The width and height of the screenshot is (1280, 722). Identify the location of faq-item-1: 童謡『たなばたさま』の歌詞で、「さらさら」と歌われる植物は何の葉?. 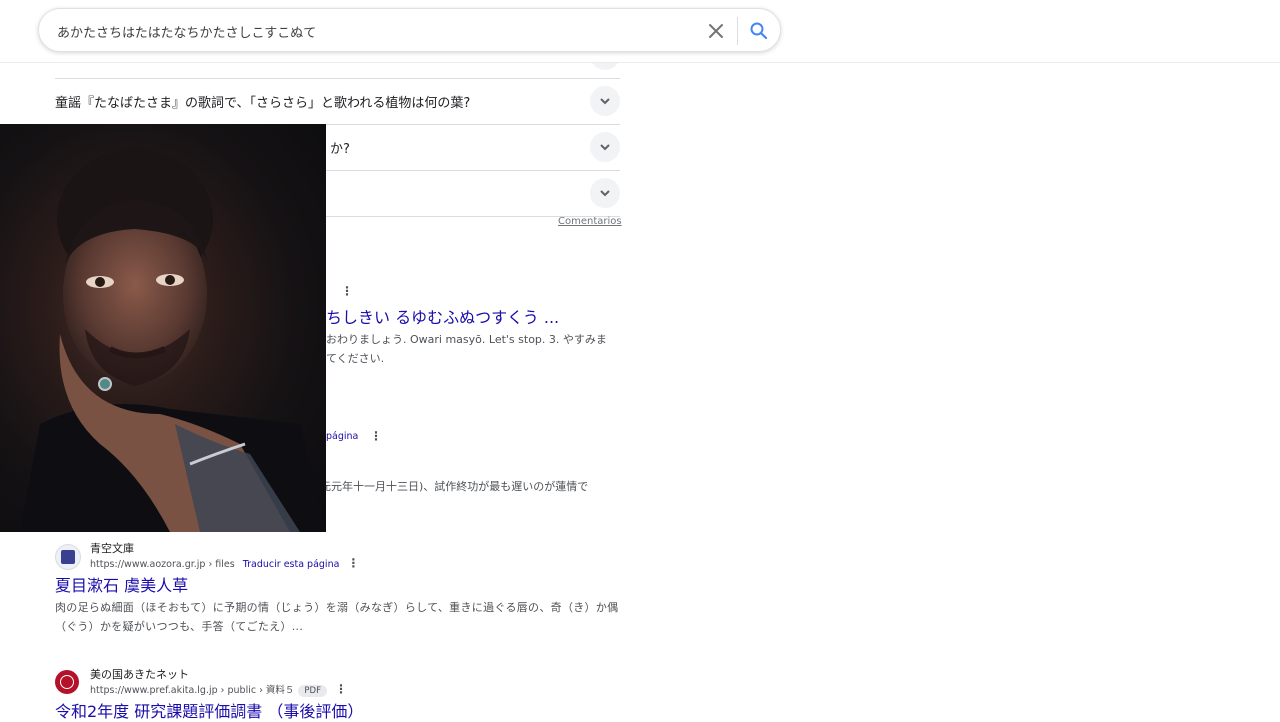
(337, 101).